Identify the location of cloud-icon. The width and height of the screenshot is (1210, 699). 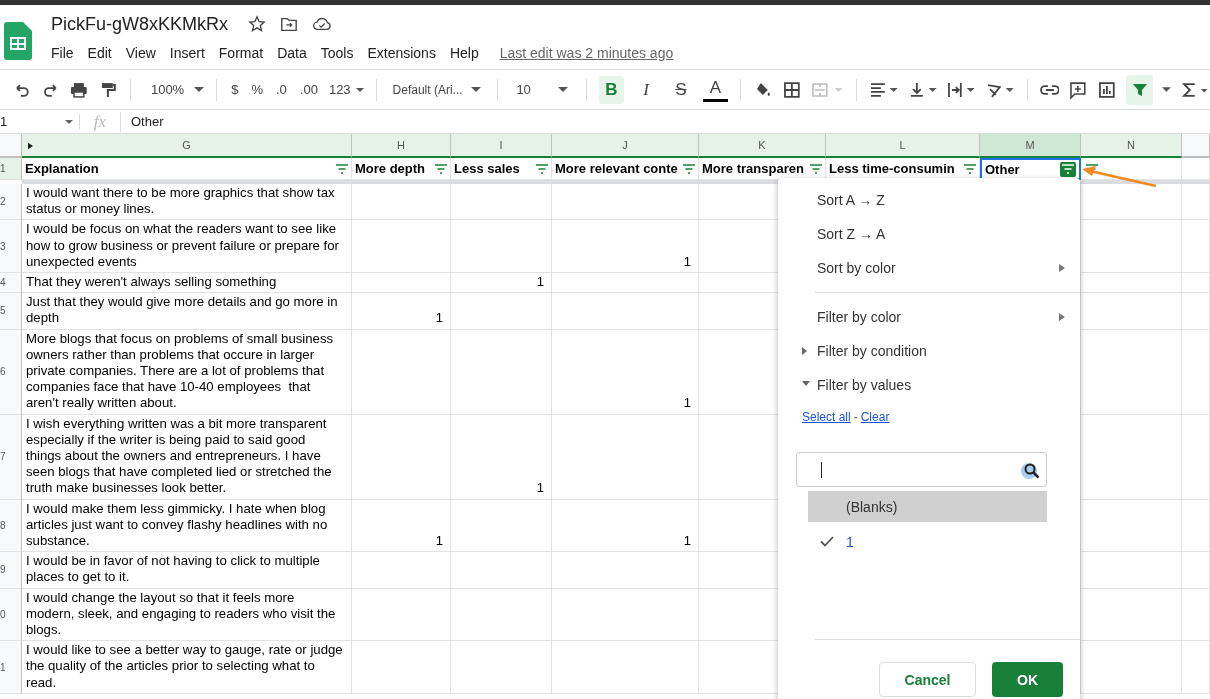
(322, 24).